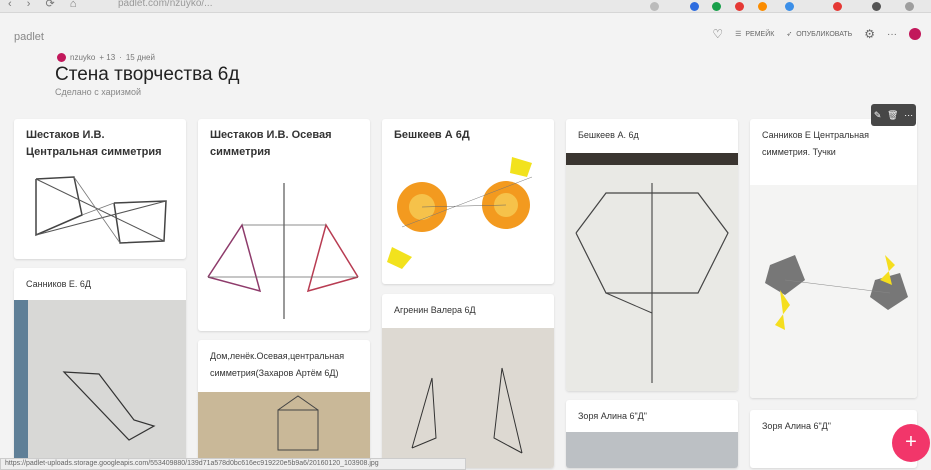  What do you see at coordinates (608, 135) in the screenshot?
I see `post-title: Бешкеев А. 6д` at bounding box center [608, 135].